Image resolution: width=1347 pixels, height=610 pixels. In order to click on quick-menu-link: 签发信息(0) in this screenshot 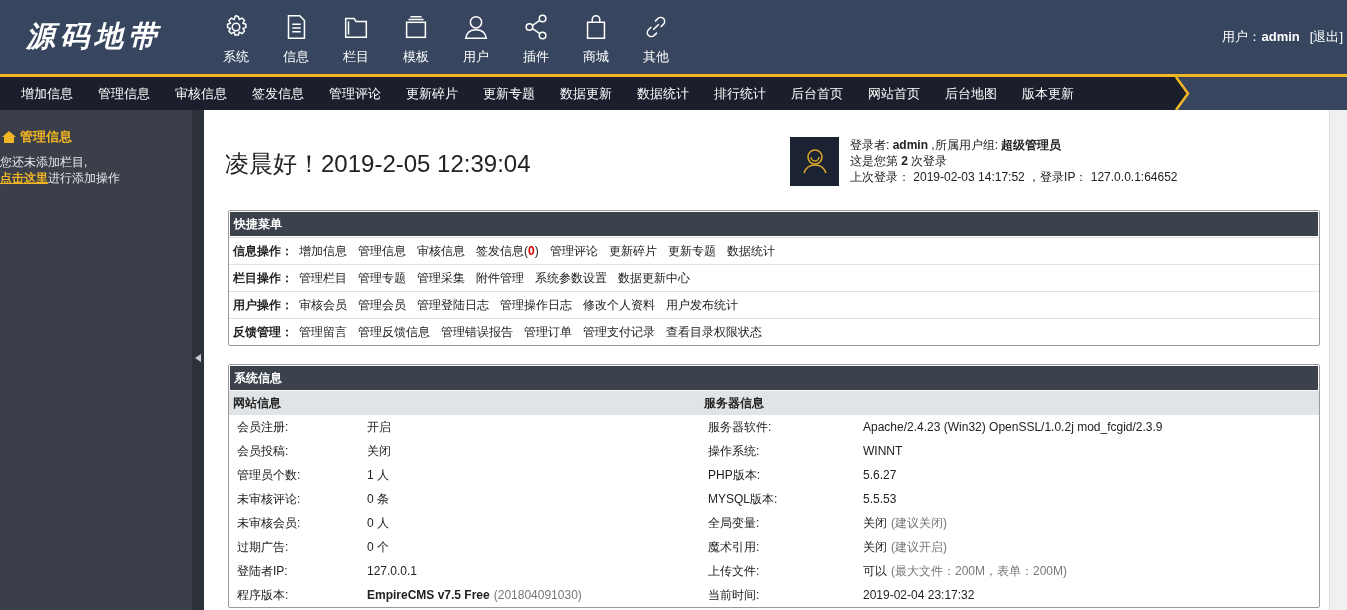, I will do `click(507, 251)`.